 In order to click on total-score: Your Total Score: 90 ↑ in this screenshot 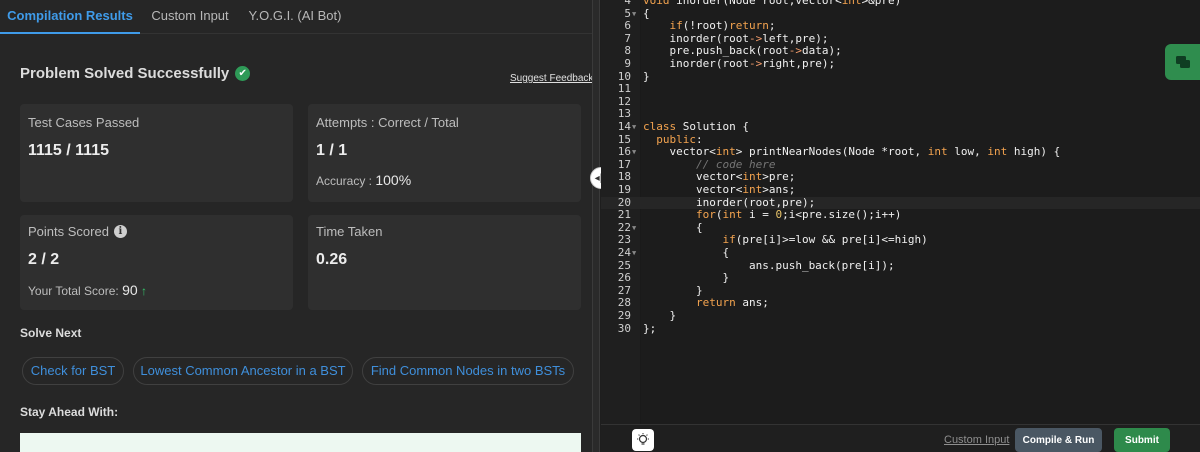, I will do `click(87, 290)`.